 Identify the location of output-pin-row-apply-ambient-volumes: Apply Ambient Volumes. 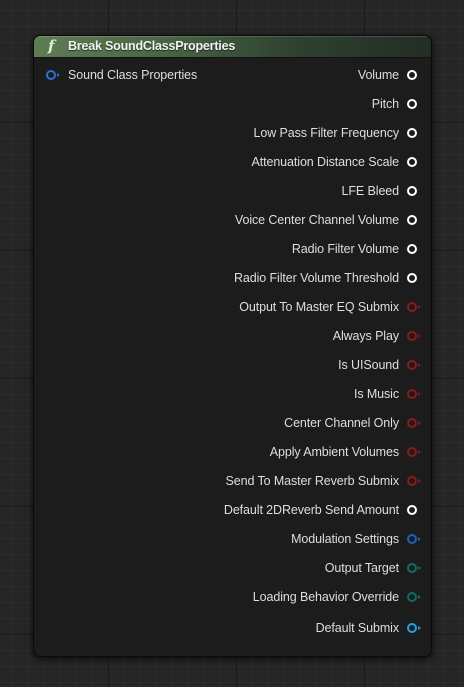
(345, 452).